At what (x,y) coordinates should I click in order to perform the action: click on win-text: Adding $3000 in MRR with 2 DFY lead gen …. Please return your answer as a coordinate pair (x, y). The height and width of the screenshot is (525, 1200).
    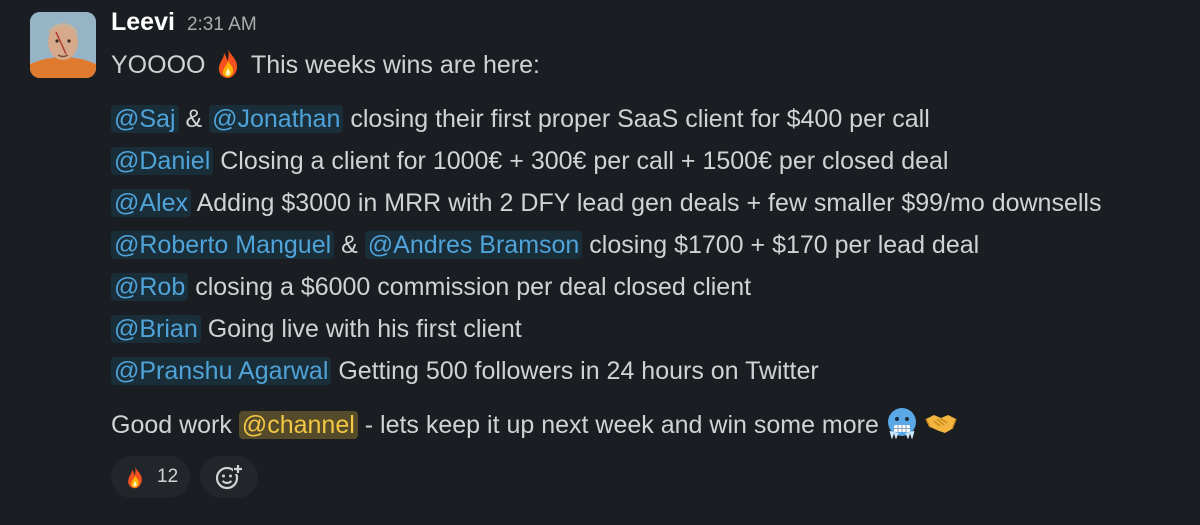
    Looking at the image, I should click on (649, 203).